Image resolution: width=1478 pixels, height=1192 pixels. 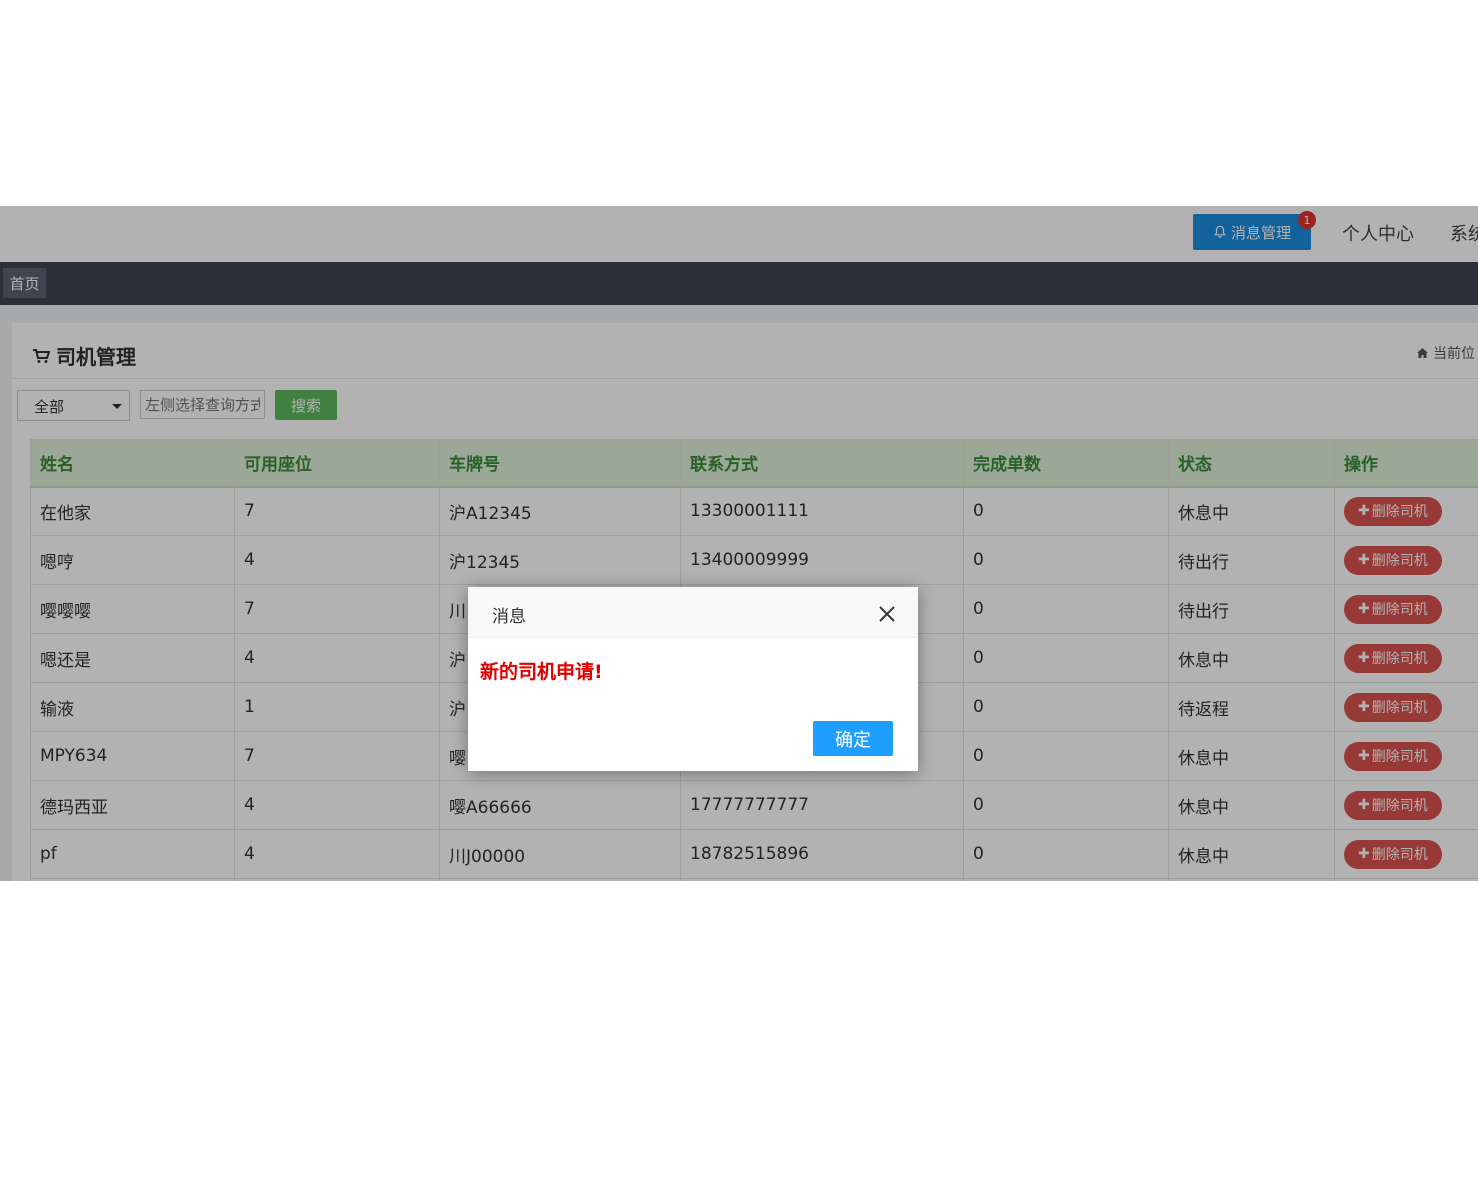 What do you see at coordinates (541, 672) in the screenshot?
I see `dialog-message: 新的司机申请!` at bounding box center [541, 672].